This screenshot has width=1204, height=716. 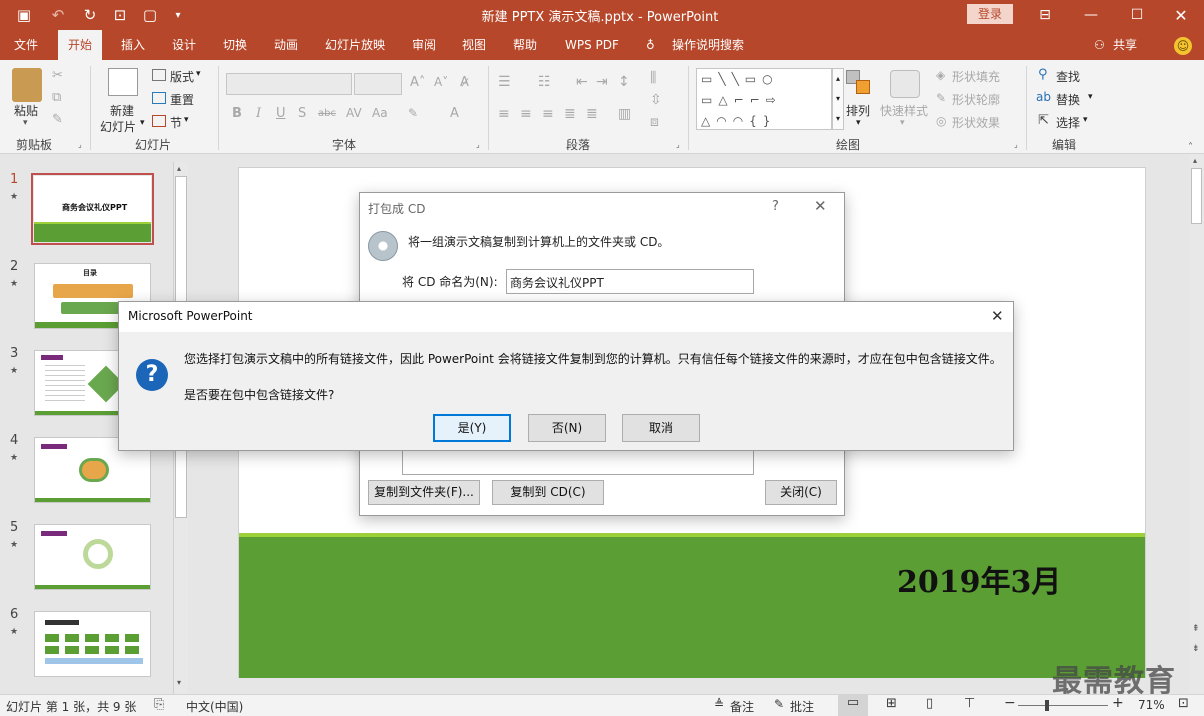 I want to click on distributed-icon: ≣, so click(x=592, y=114).